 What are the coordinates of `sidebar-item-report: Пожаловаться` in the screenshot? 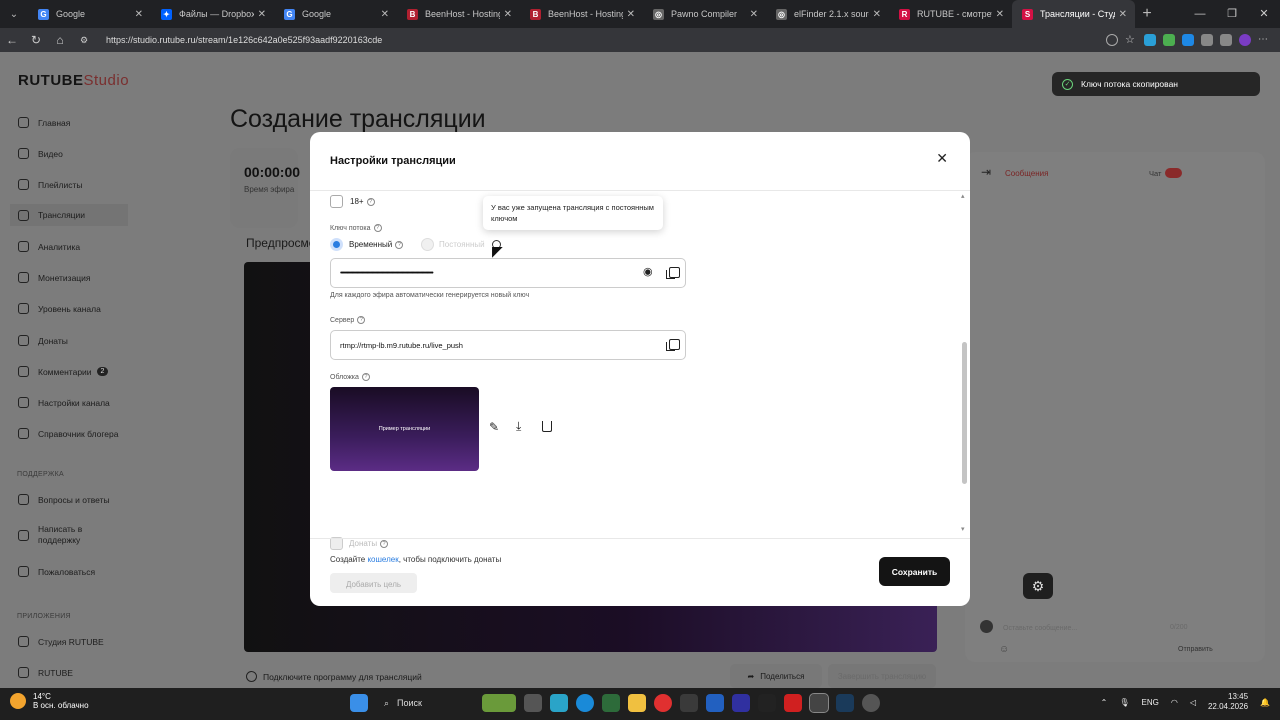 It's located at (56, 571).